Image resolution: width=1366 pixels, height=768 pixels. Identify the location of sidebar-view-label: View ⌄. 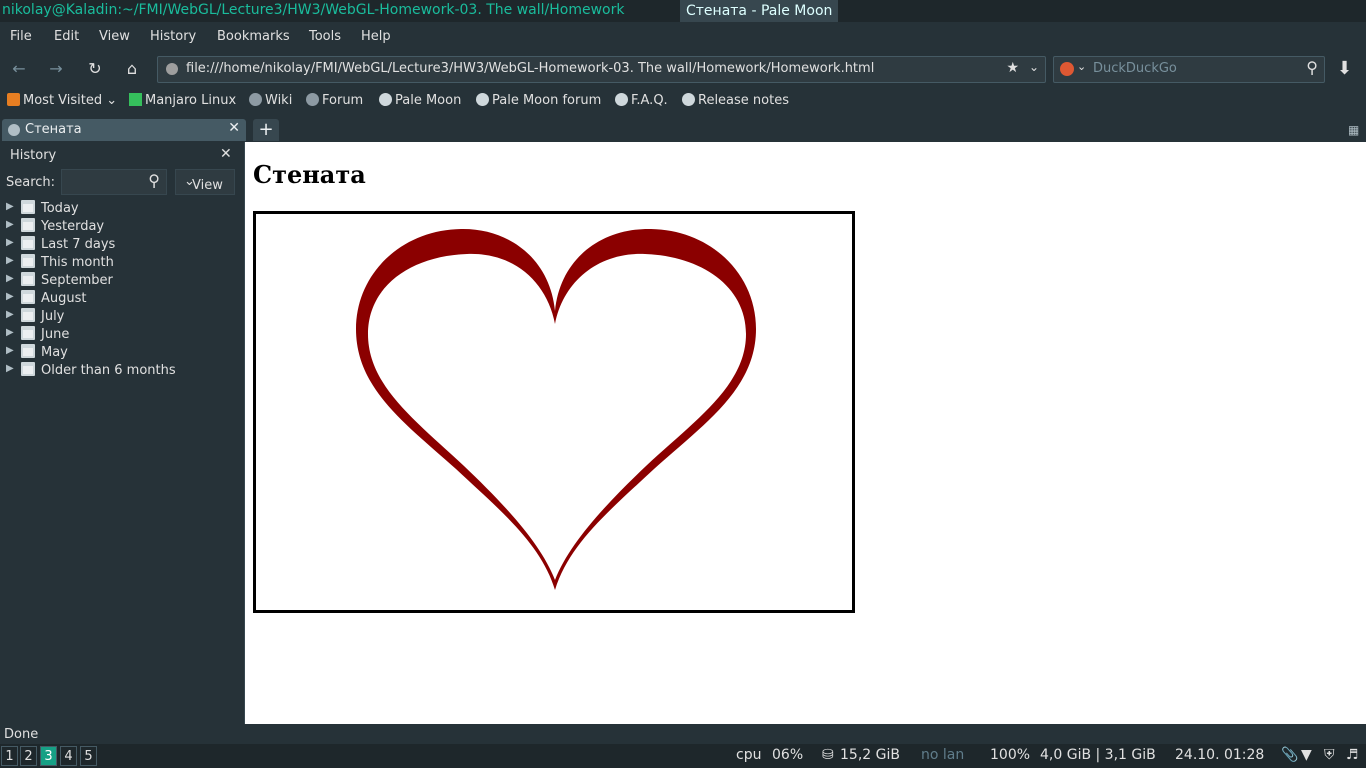
(203, 183).